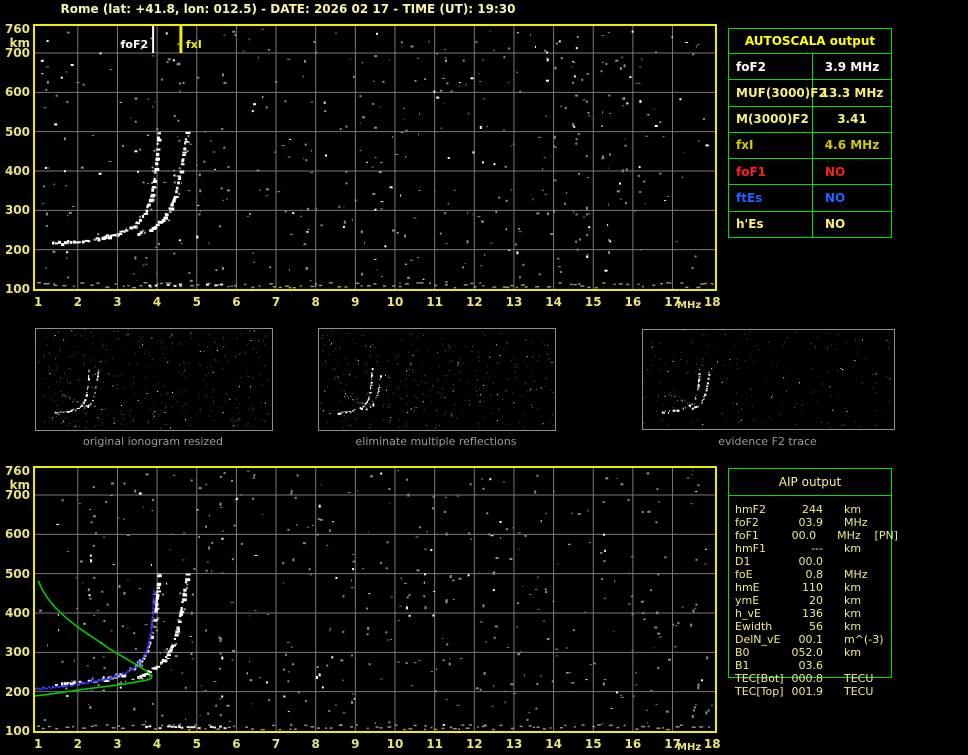 This screenshot has width=968, height=755. I want to click on aip-row-value: 000.8, so click(807, 678).